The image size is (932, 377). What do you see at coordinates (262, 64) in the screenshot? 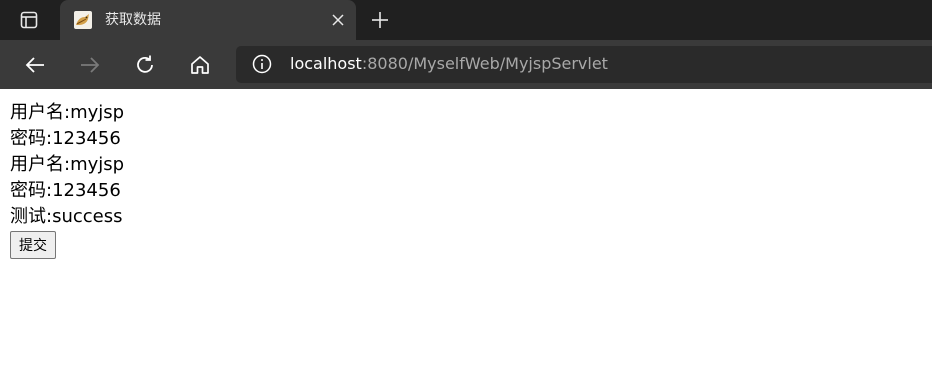
I see `info-icon` at bounding box center [262, 64].